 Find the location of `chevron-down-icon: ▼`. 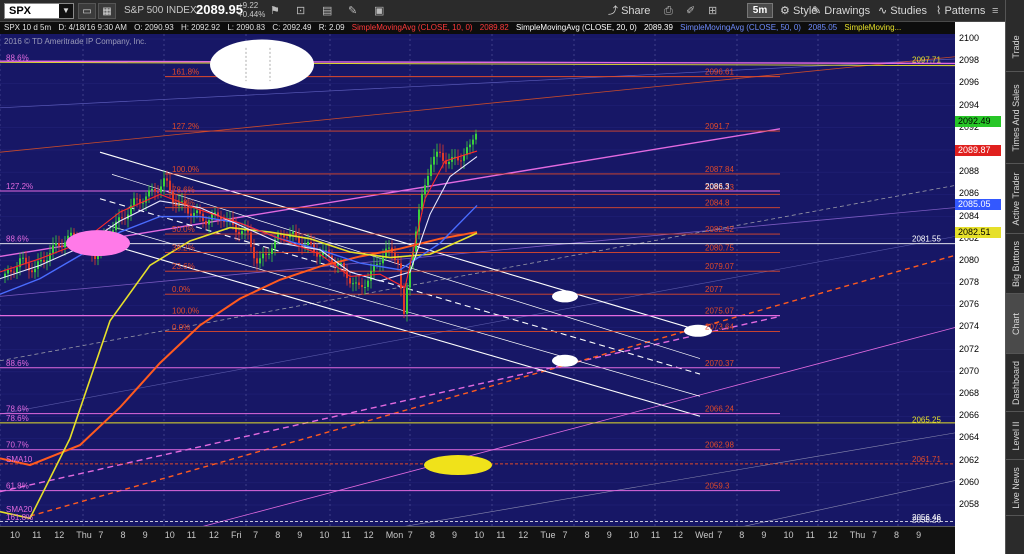

chevron-down-icon: ▼ is located at coordinates (66, 11).